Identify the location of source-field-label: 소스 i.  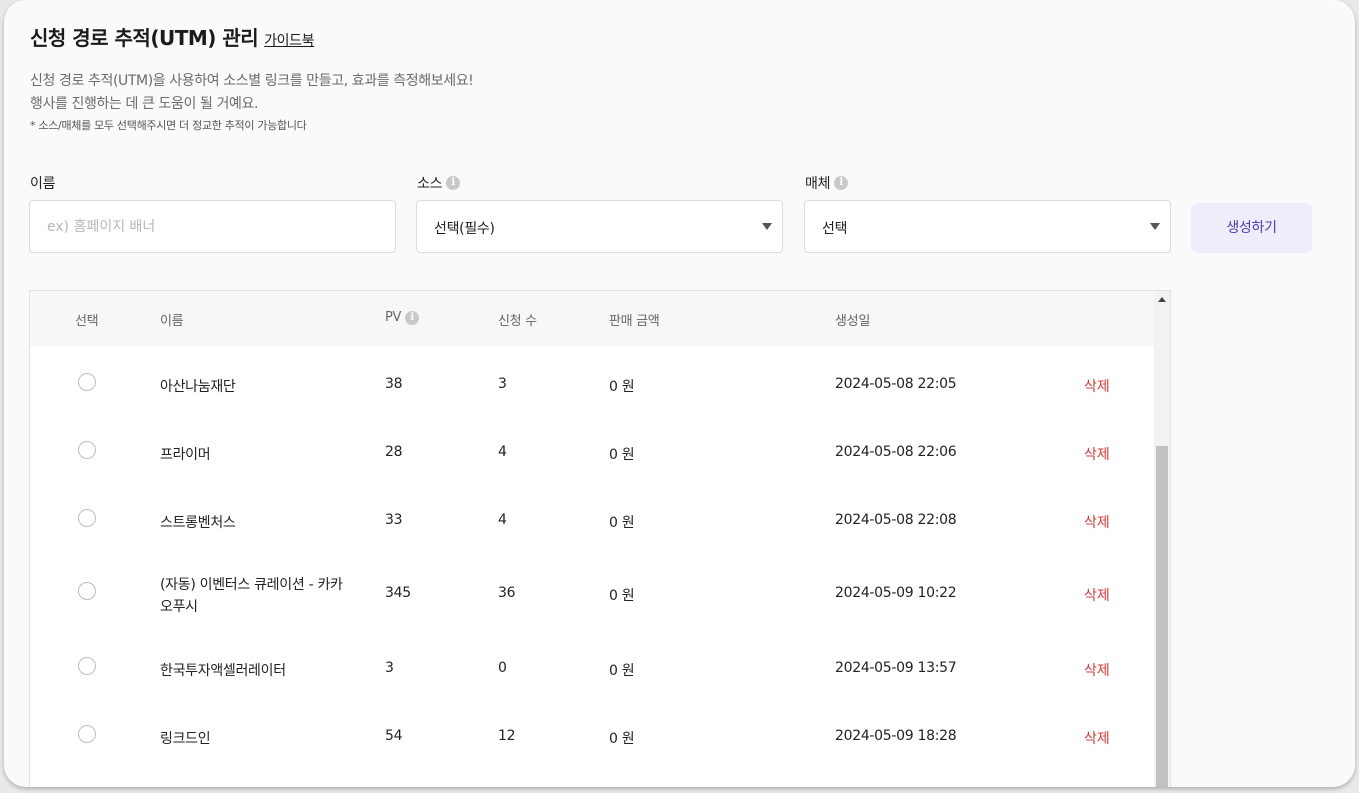
(439, 183).